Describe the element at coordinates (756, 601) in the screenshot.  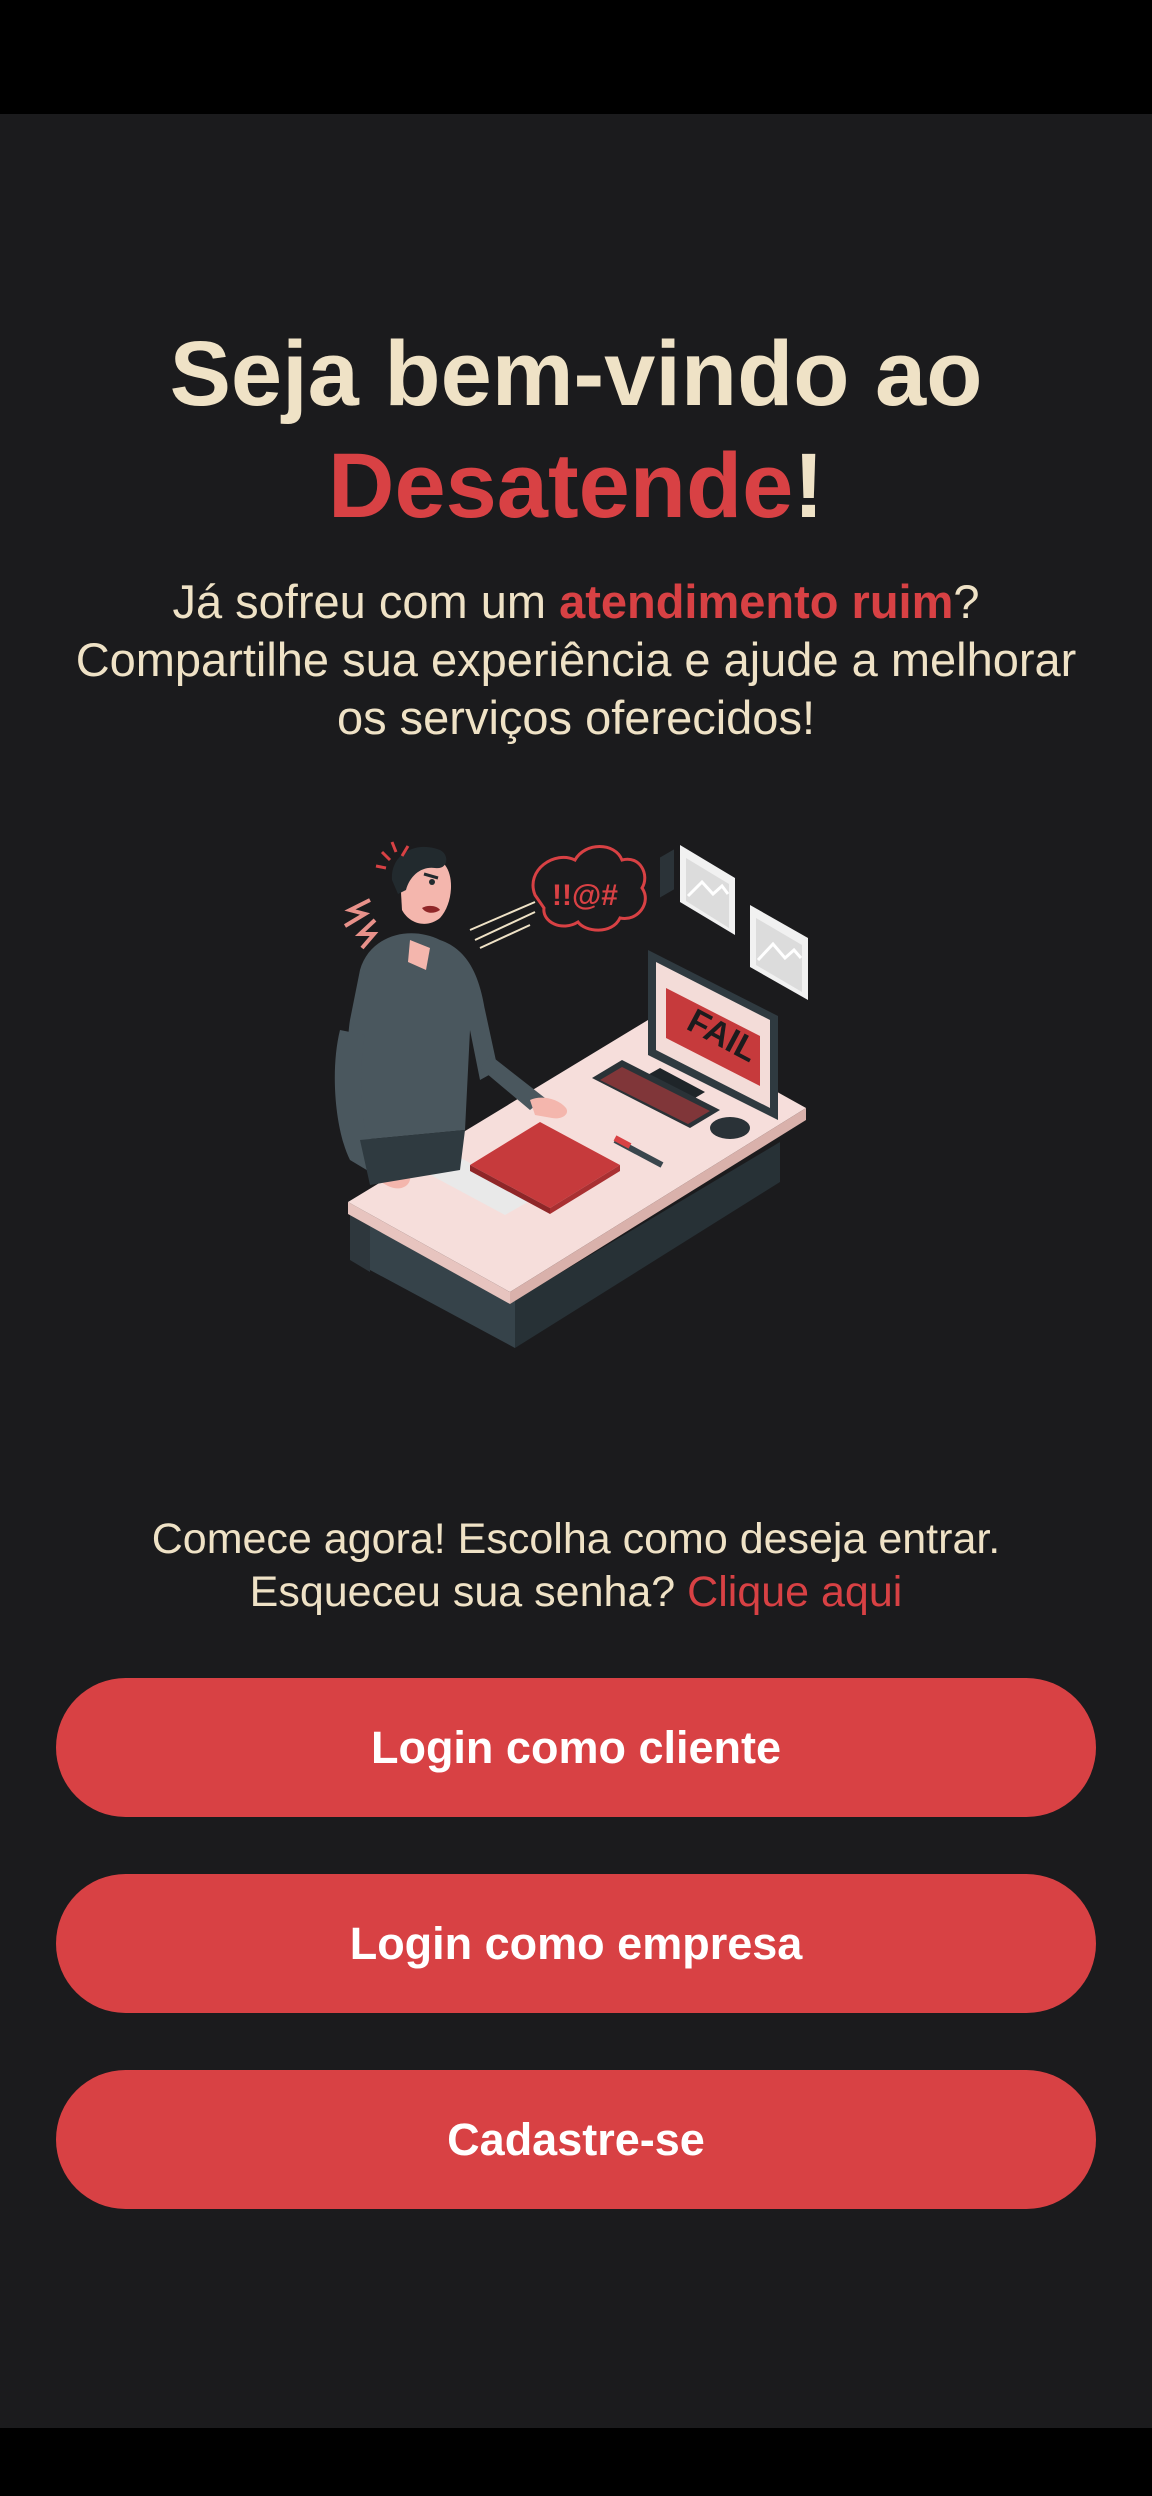
I see `subtitle-accent: atendimento ruim` at that location.